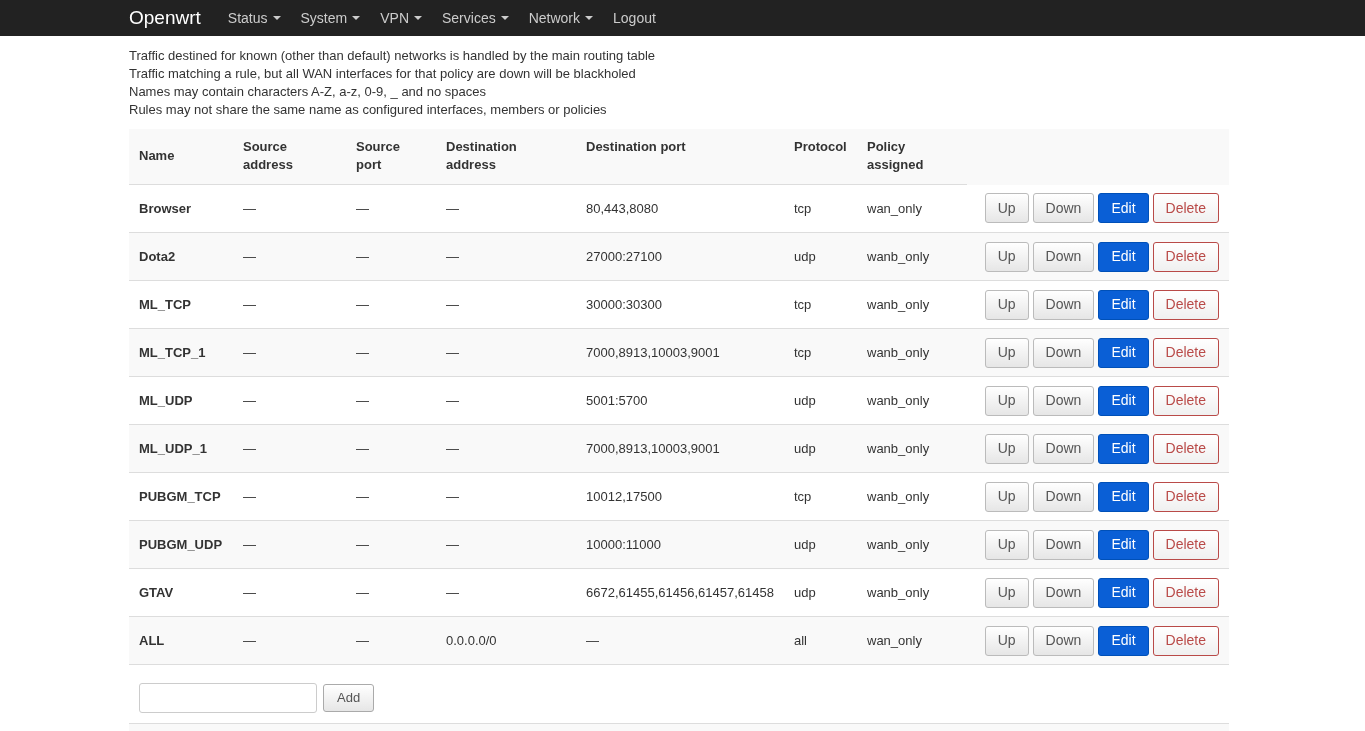 This screenshot has height=731, width=1365. I want to click on add-button: Add, so click(349, 698).